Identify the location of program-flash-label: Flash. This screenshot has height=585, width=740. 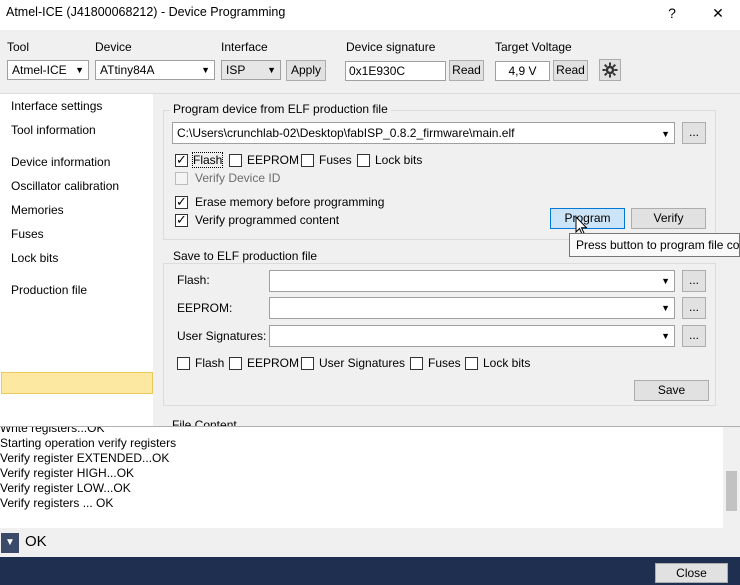
(207, 160).